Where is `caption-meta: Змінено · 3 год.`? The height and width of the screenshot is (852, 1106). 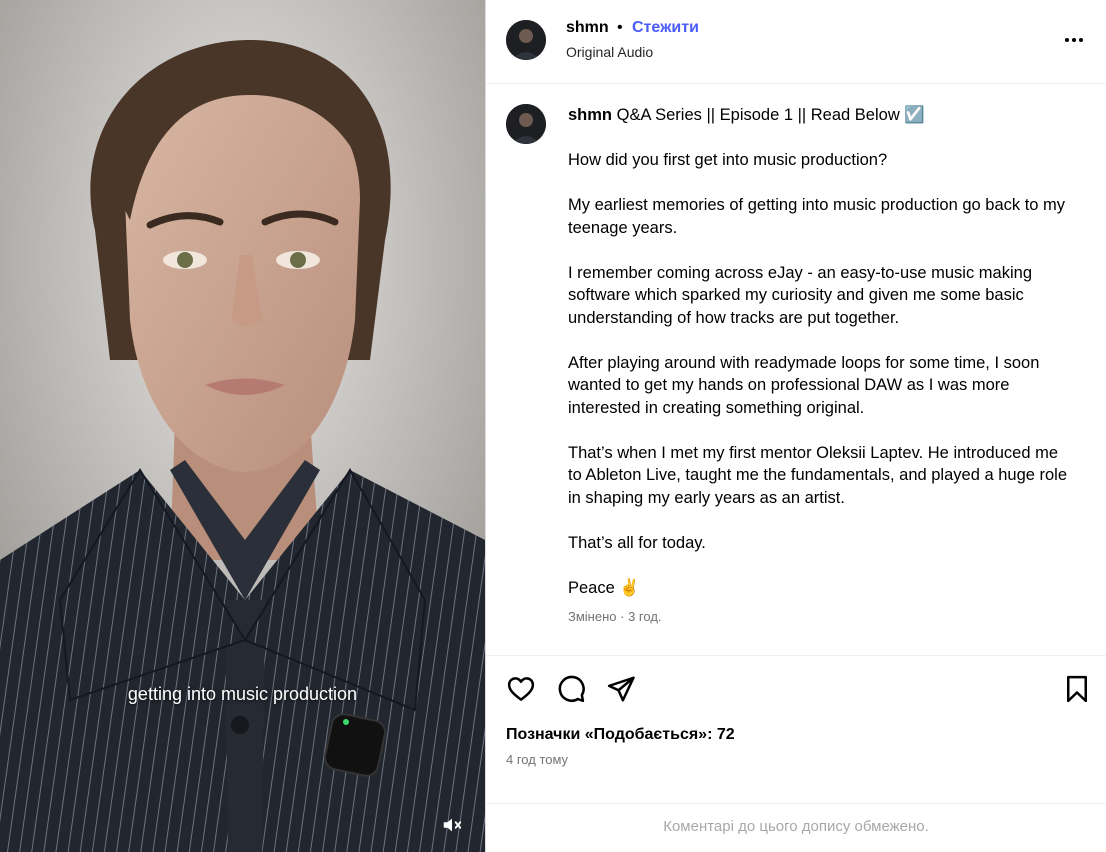 caption-meta: Змінено · 3 год. is located at coordinates (615, 616).